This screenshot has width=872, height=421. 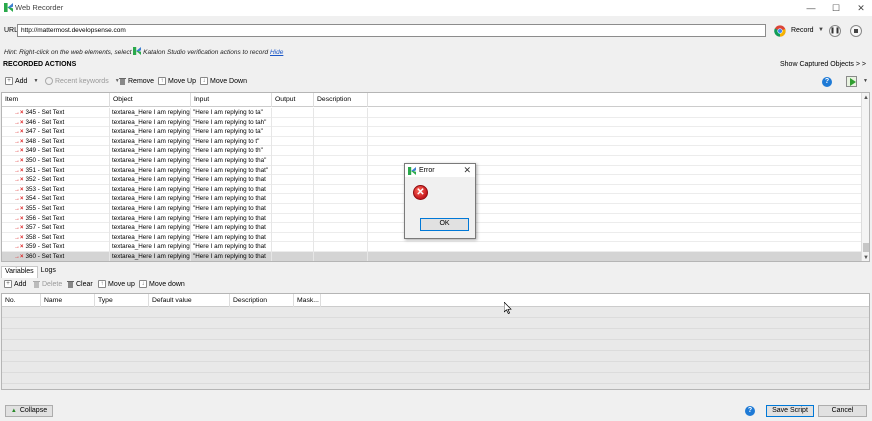 I want to click on cancel-button: Cancel, so click(x=842, y=411).